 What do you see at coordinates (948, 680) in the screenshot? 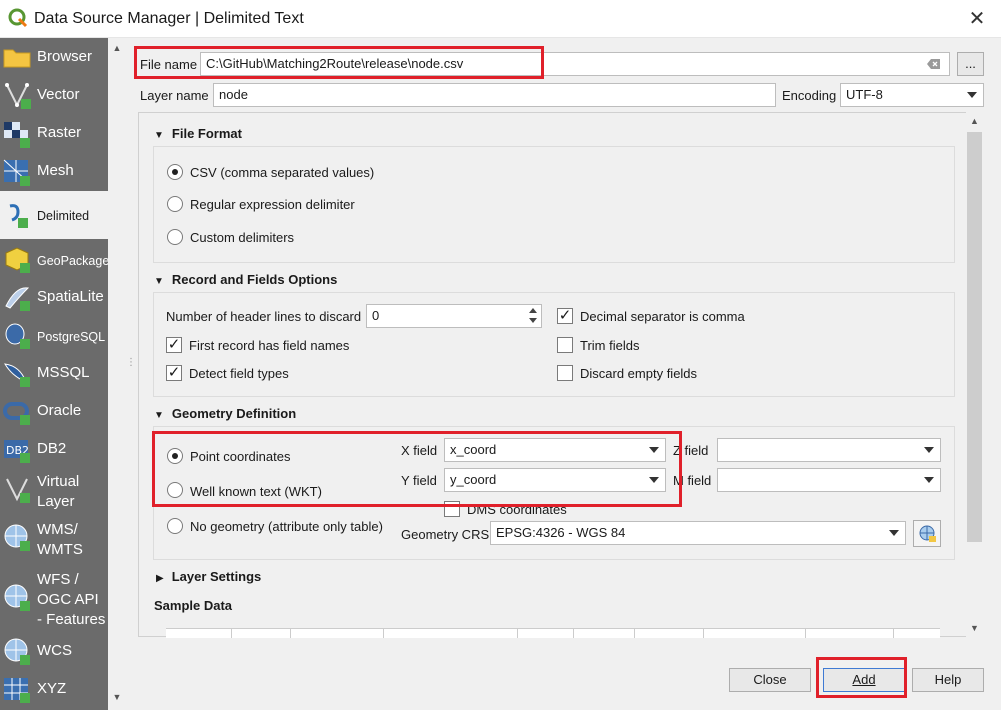
I see `help-button: Help` at bounding box center [948, 680].